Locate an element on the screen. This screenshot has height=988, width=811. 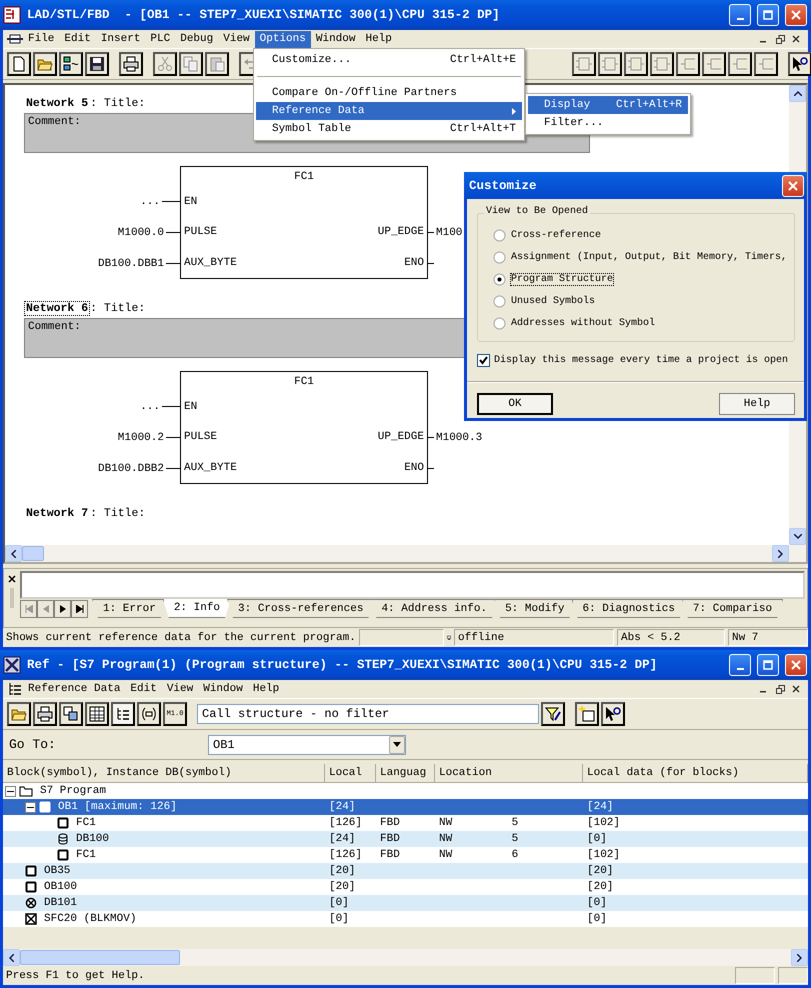
column-header: Block(symbol), Instance DB(symbol) is located at coordinates (164, 773).